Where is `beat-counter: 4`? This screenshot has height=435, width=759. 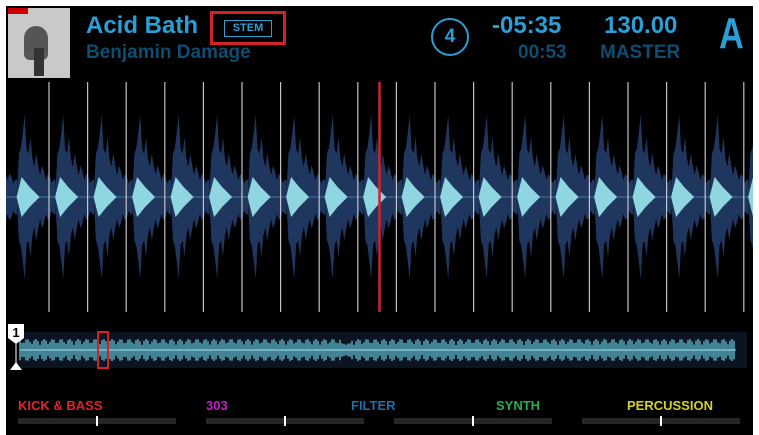
beat-counter: 4 is located at coordinates (450, 37).